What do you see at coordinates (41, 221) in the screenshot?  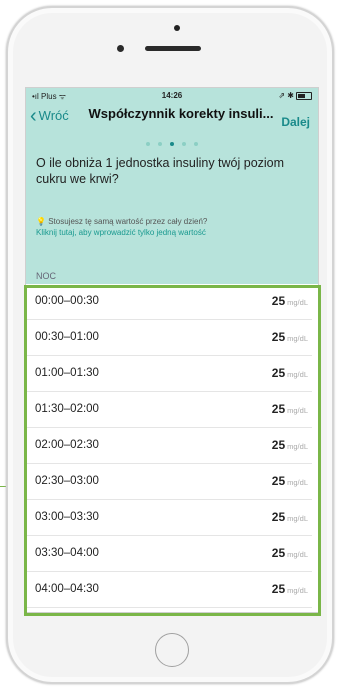 I see `lightbulb-icon: 💡` at bounding box center [41, 221].